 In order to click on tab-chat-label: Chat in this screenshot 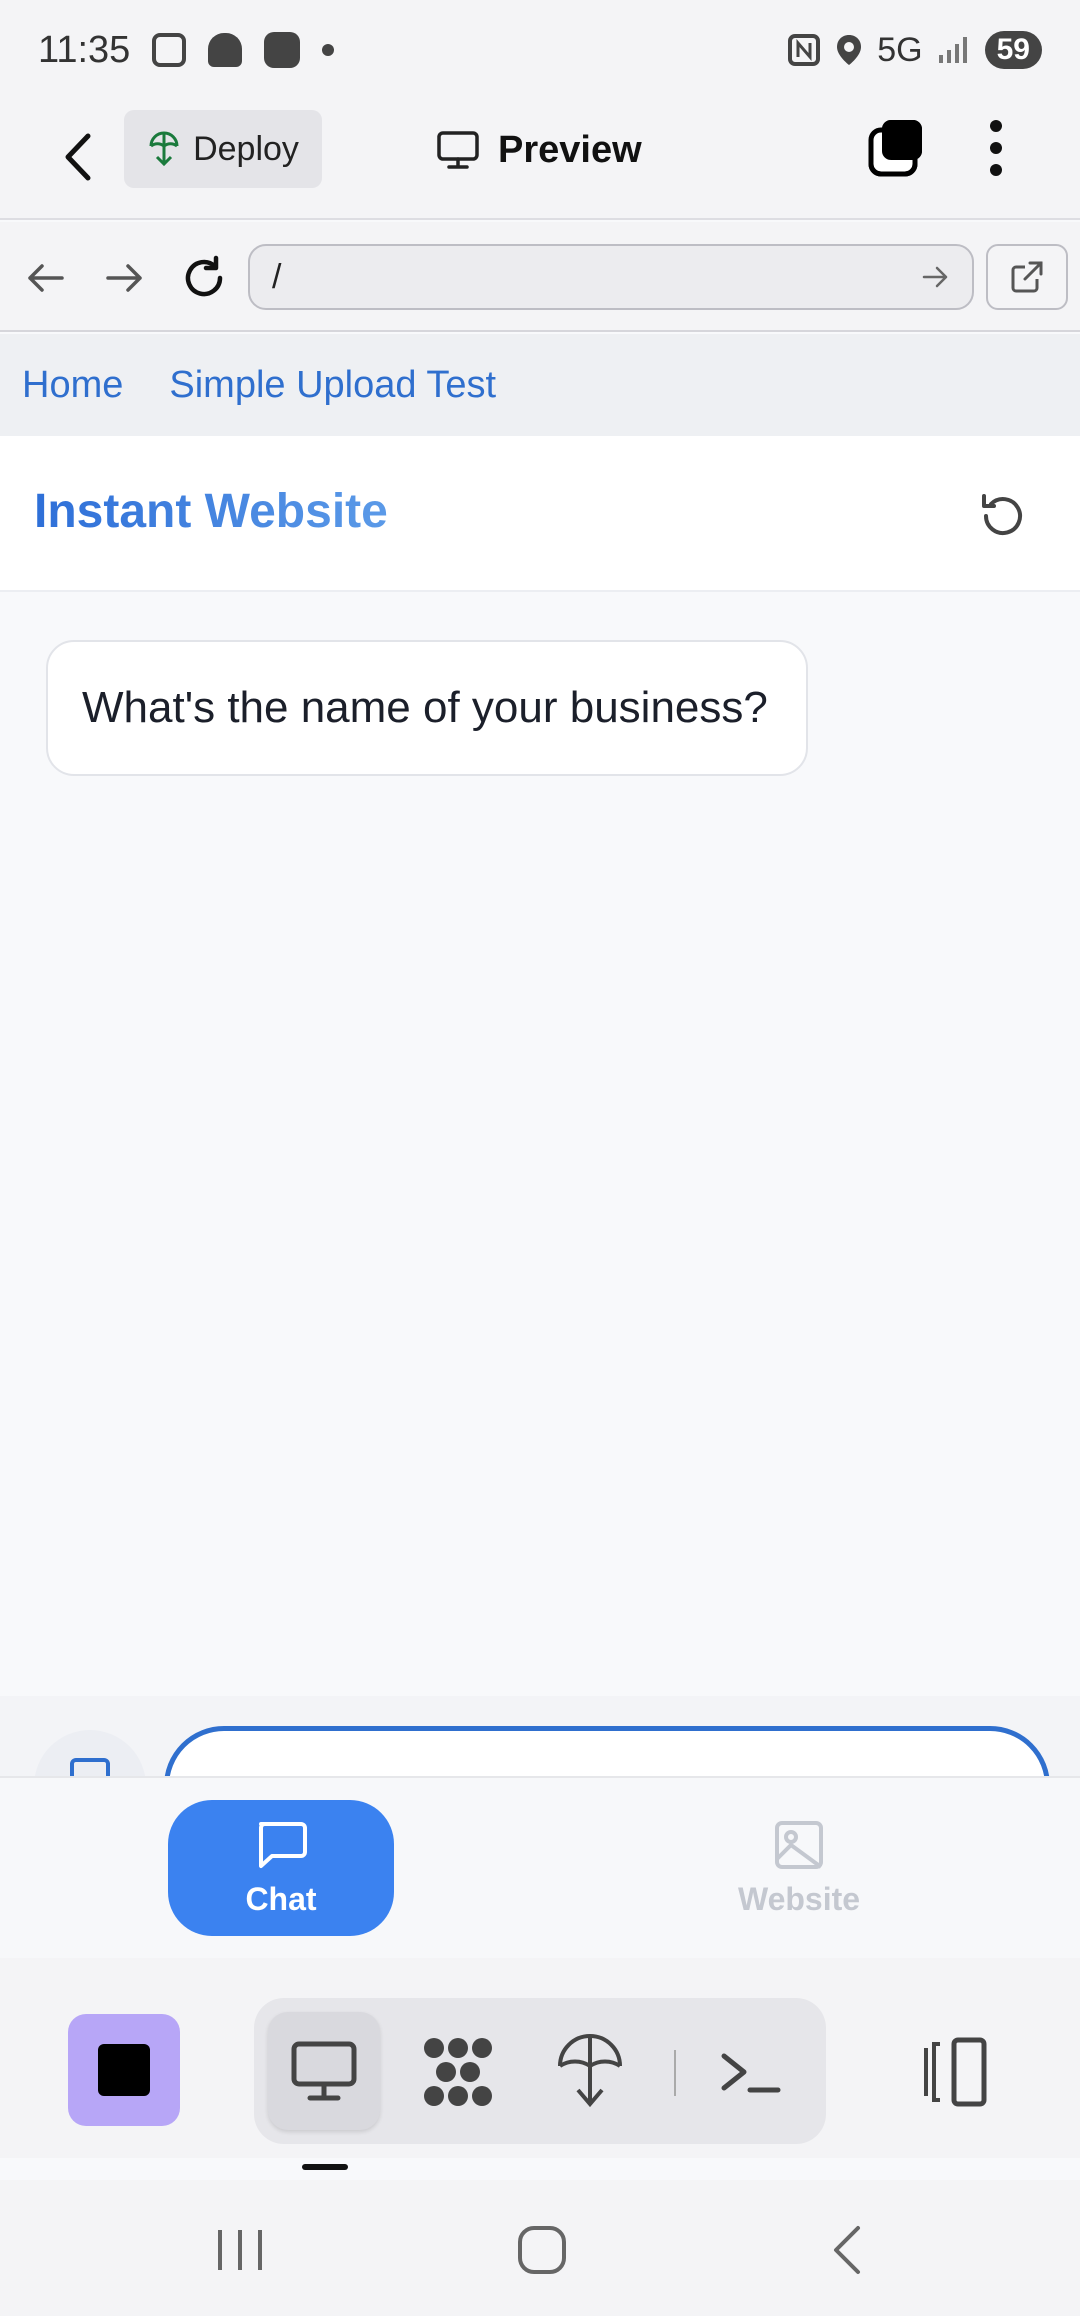, I will do `click(281, 1898)`.